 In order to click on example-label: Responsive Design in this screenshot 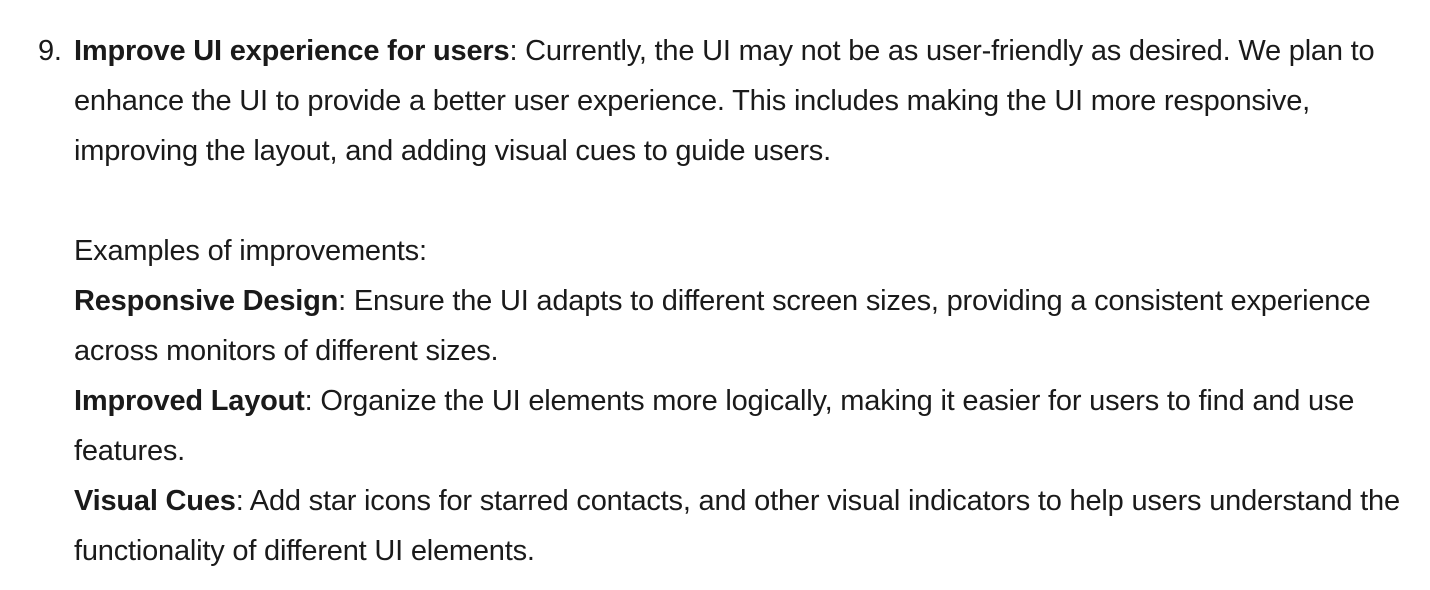, I will do `click(206, 301)`.